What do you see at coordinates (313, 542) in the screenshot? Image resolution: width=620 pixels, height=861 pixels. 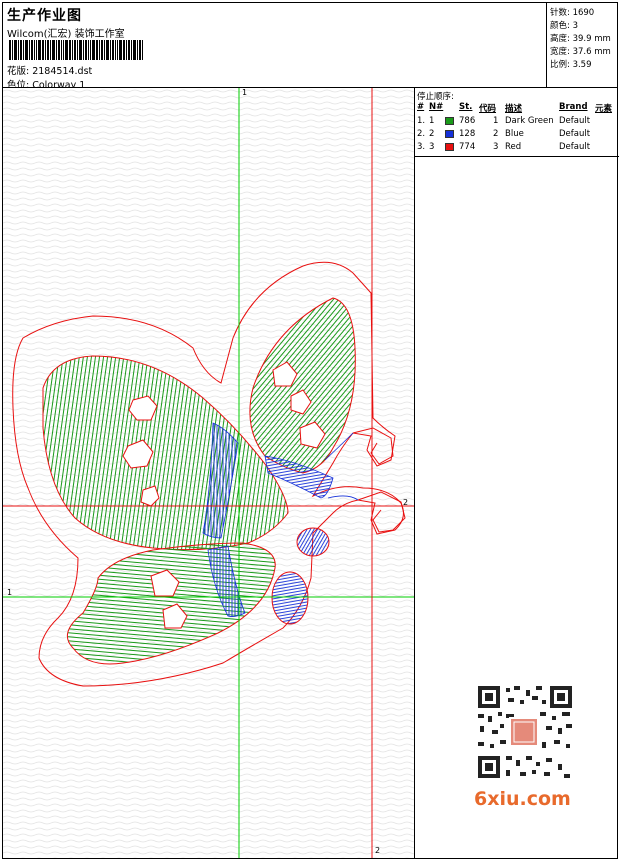 I see `body-segment-upper` at bounding box center [313, 542].